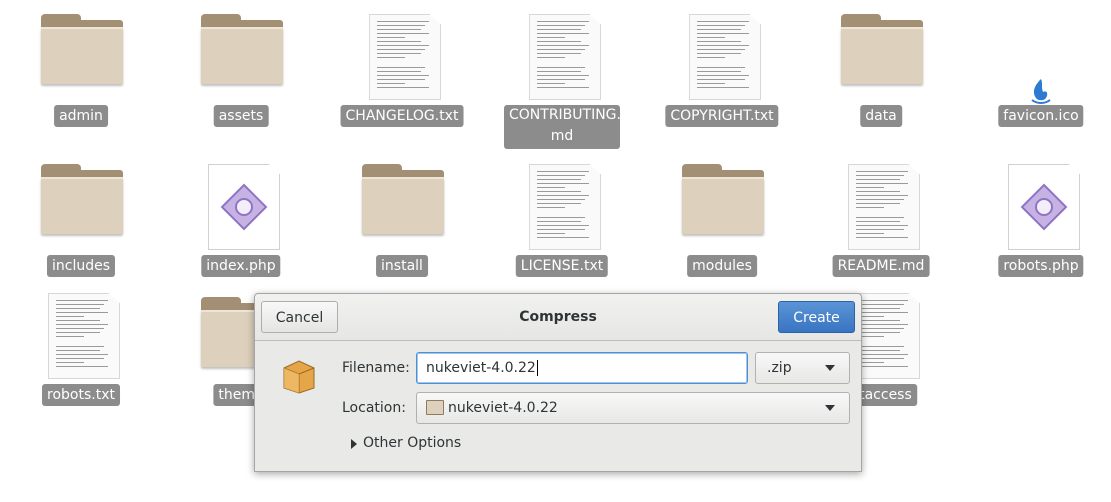  What do you see at coordinates (81, 395) in the screenshot?
I see `file-label: robots.txt` at bounding box center [81, 395].